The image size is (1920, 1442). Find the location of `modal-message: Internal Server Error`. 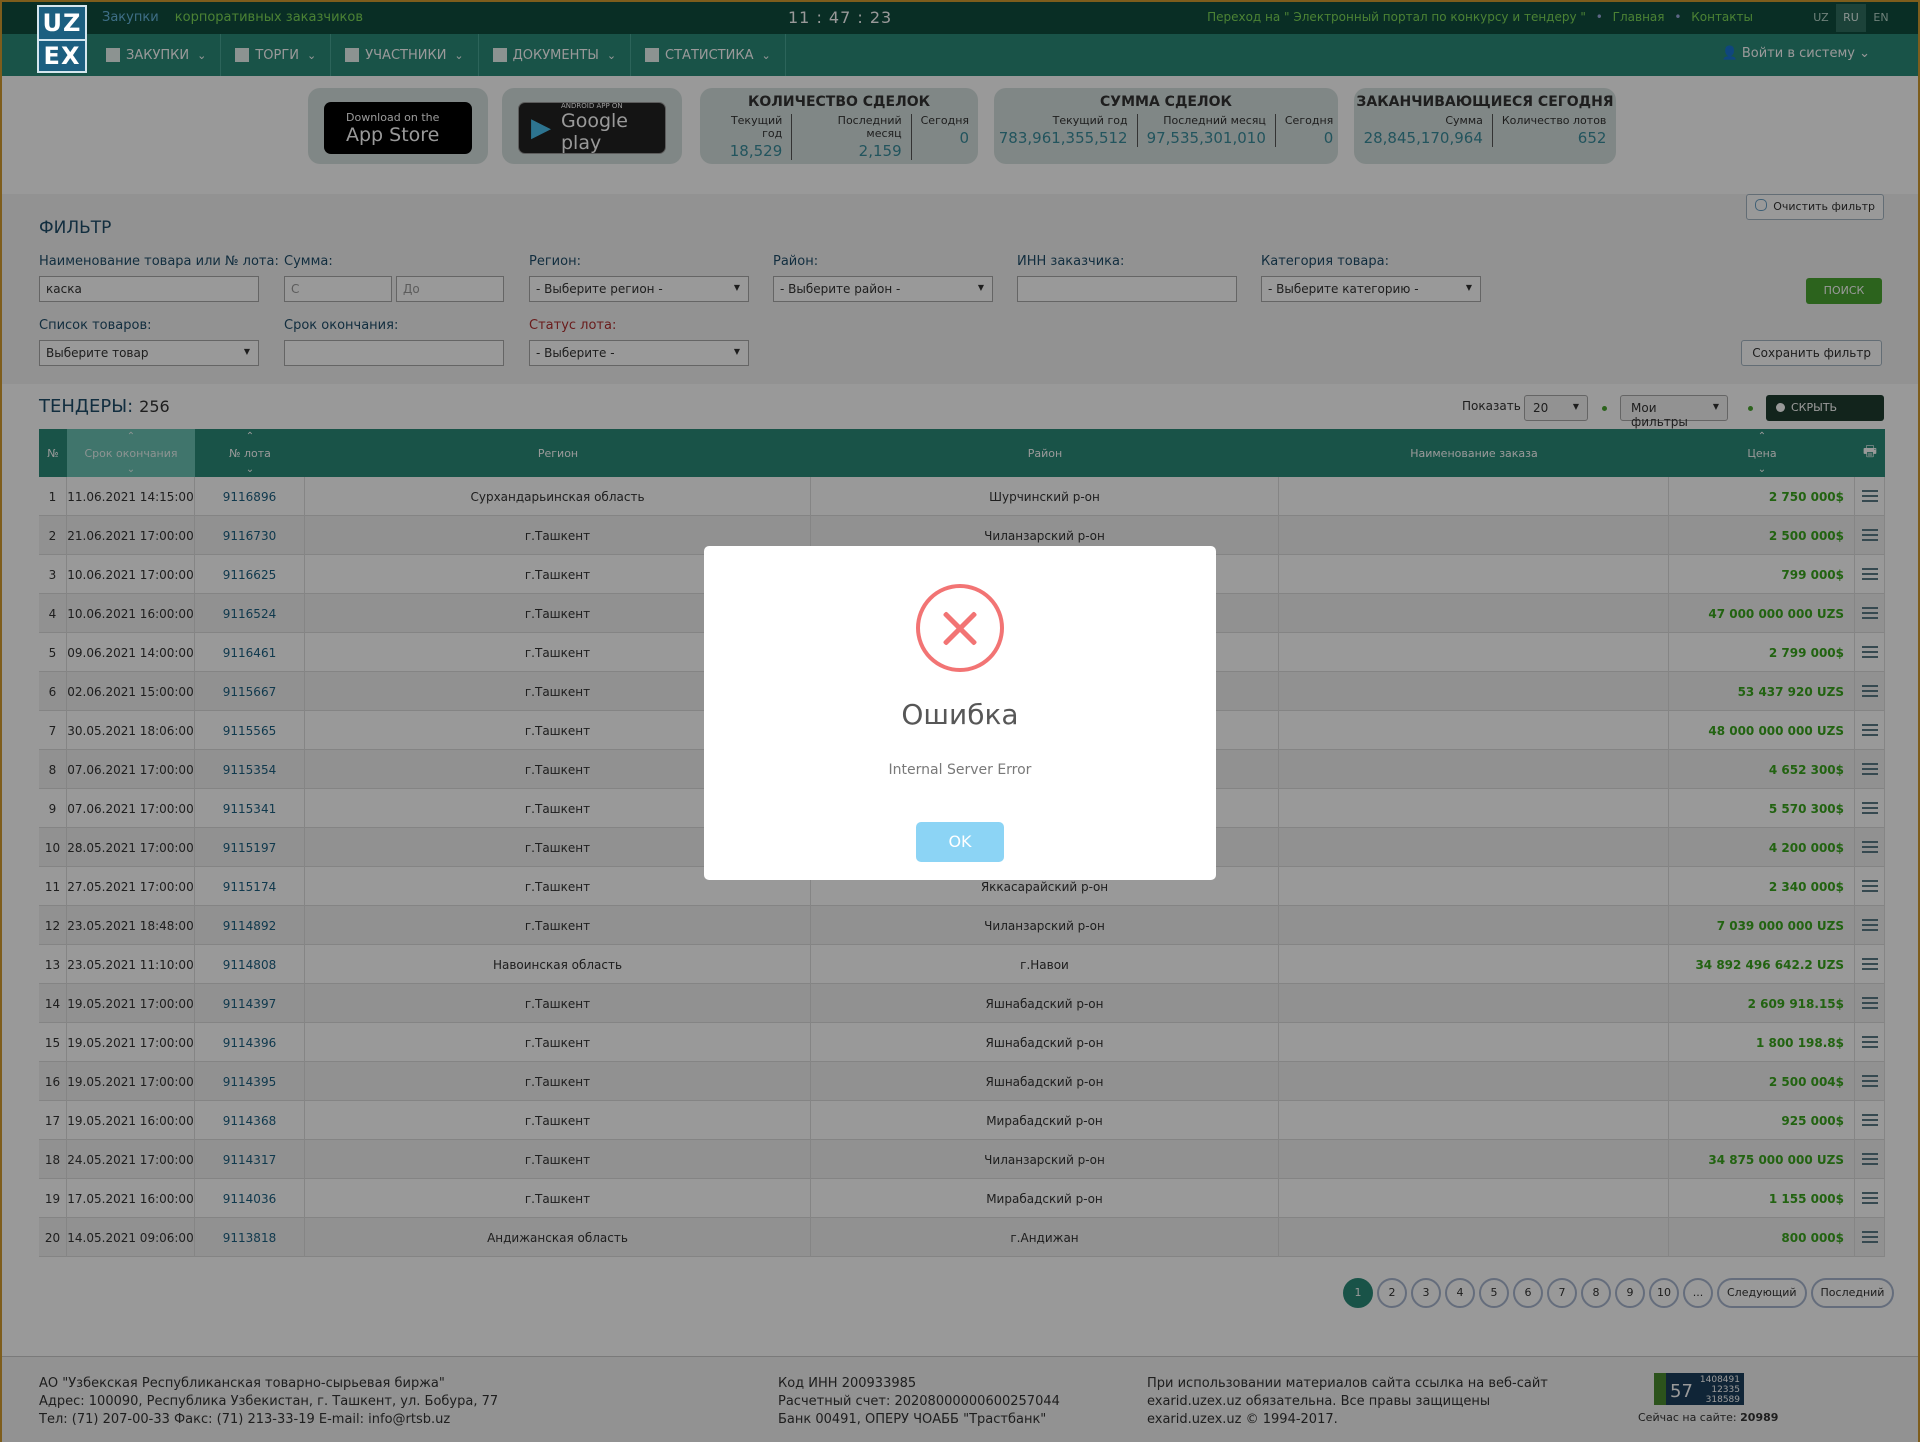

modal-message: Internal Server Error is located at coordinates (960, 770).